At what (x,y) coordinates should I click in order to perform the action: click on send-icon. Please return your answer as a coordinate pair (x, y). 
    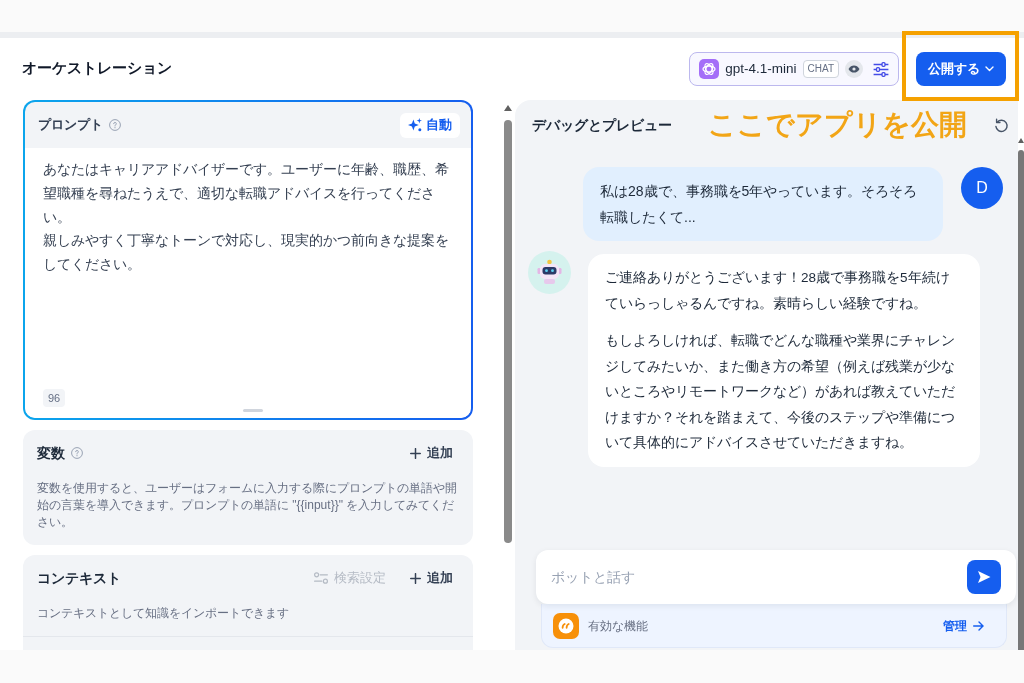
    Looking at the image, I should click on (984, 577).